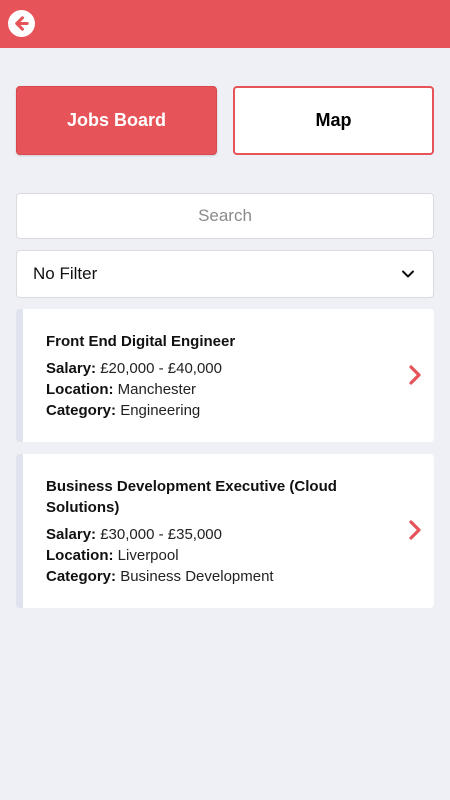  I want to click on job-location: Location: Manchester, so click(121, 389).